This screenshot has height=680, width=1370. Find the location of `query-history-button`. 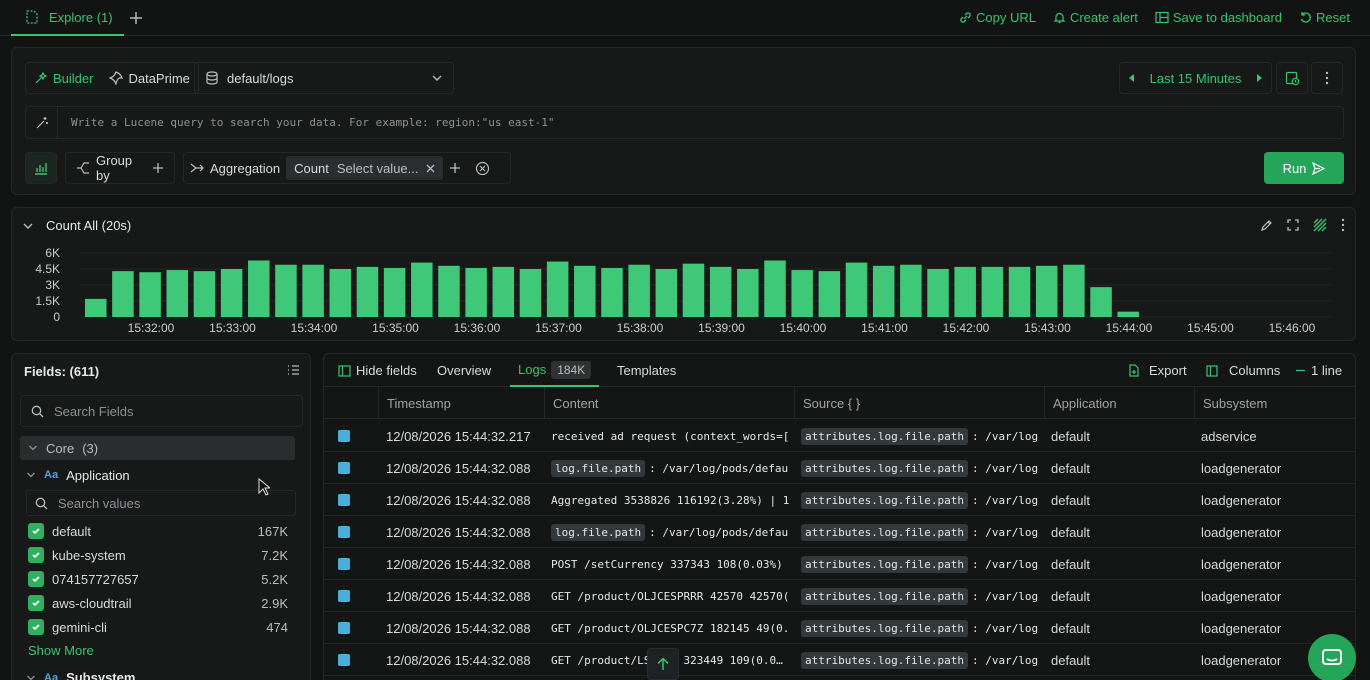

query-history-button is located at coordinates (1292, 78).